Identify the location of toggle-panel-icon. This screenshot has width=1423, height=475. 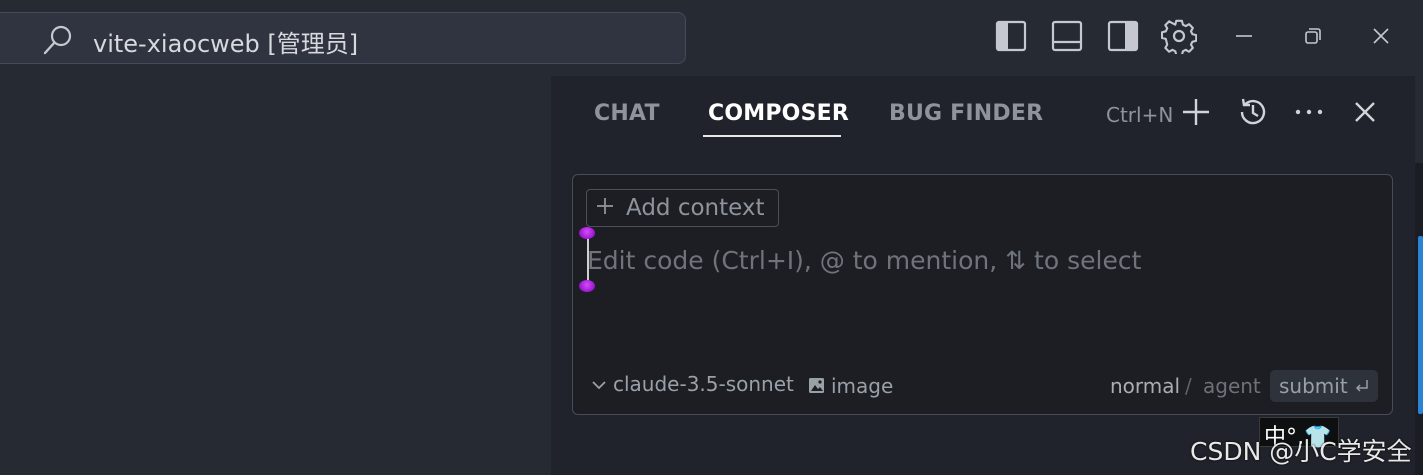
(1067, 36).